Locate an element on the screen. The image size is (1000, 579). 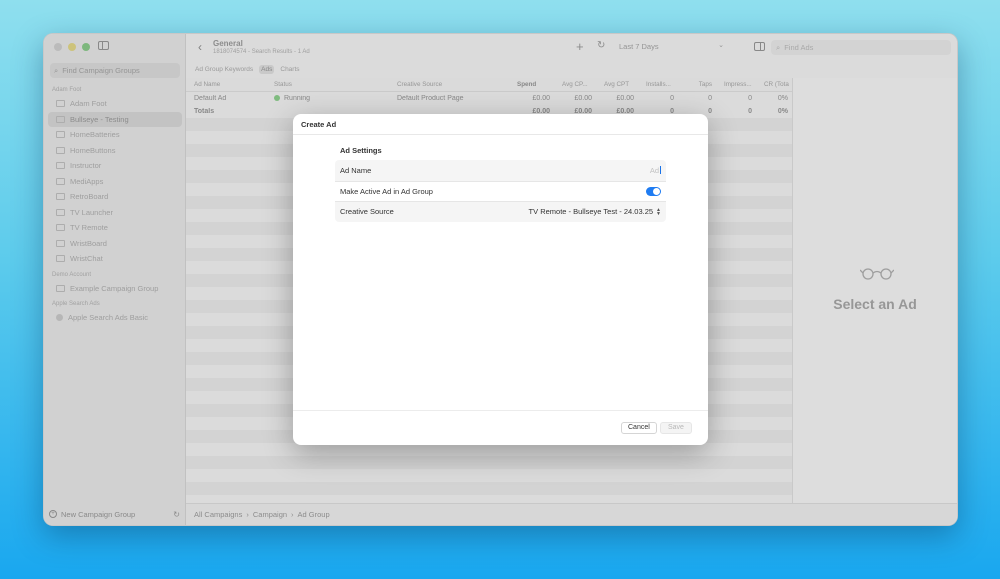
creative-source-label: Creative Source is located at coordinates (367, 212).